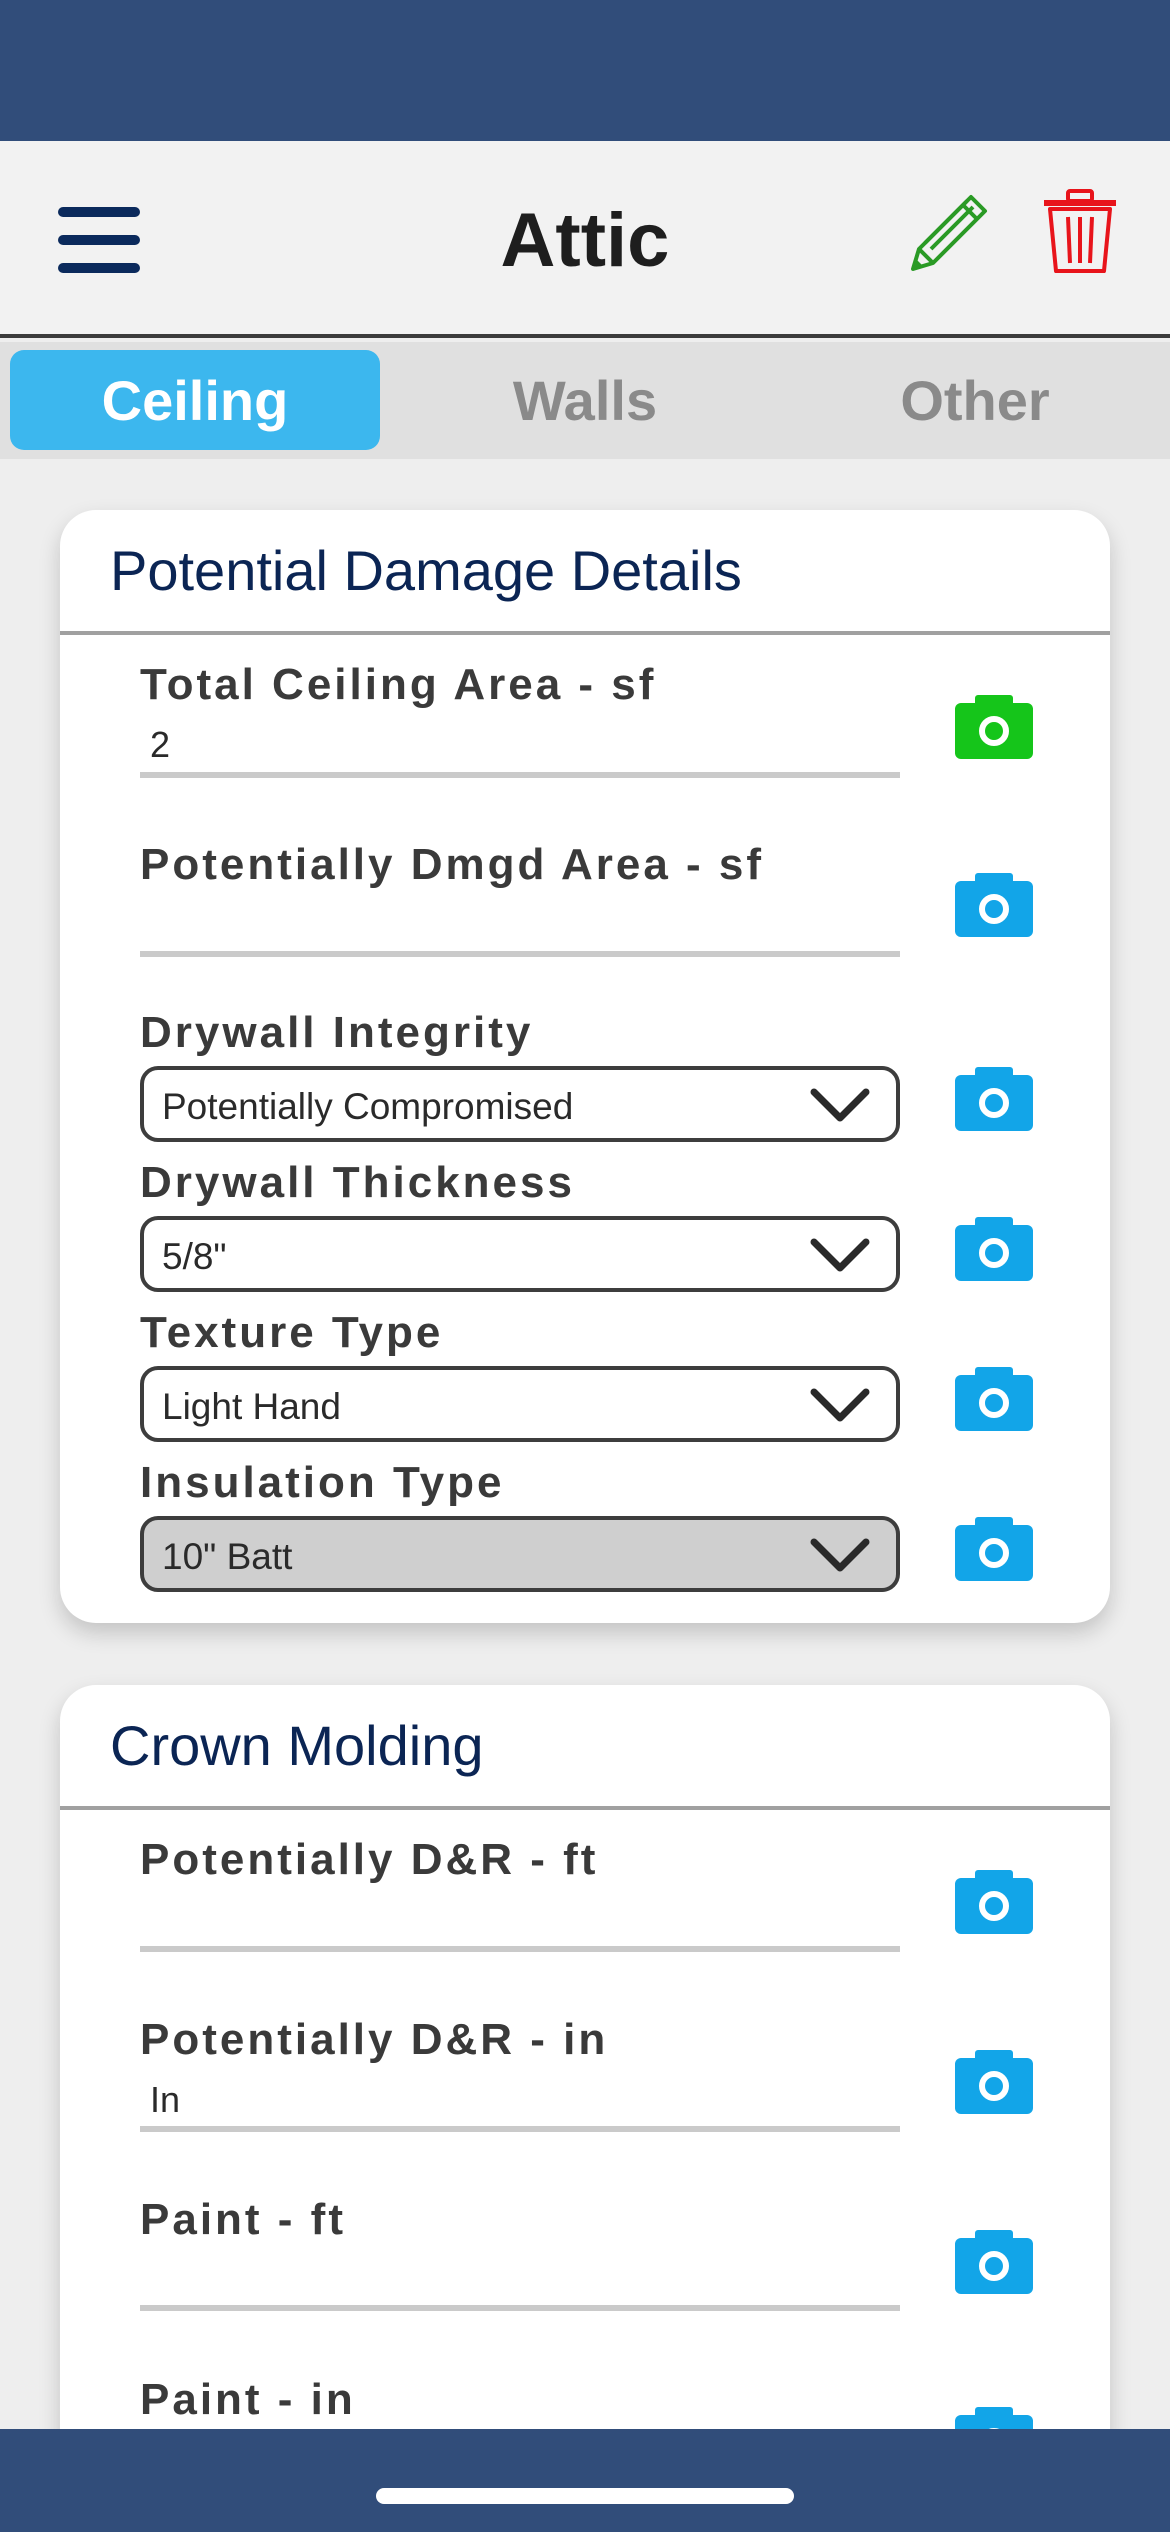 This screenshot has height=2532, width=1170. What do you see at coordinates (195, 400) in the screenshot?
I see `tab-ceiling: Ceiling` at bounding box center [195, 400].